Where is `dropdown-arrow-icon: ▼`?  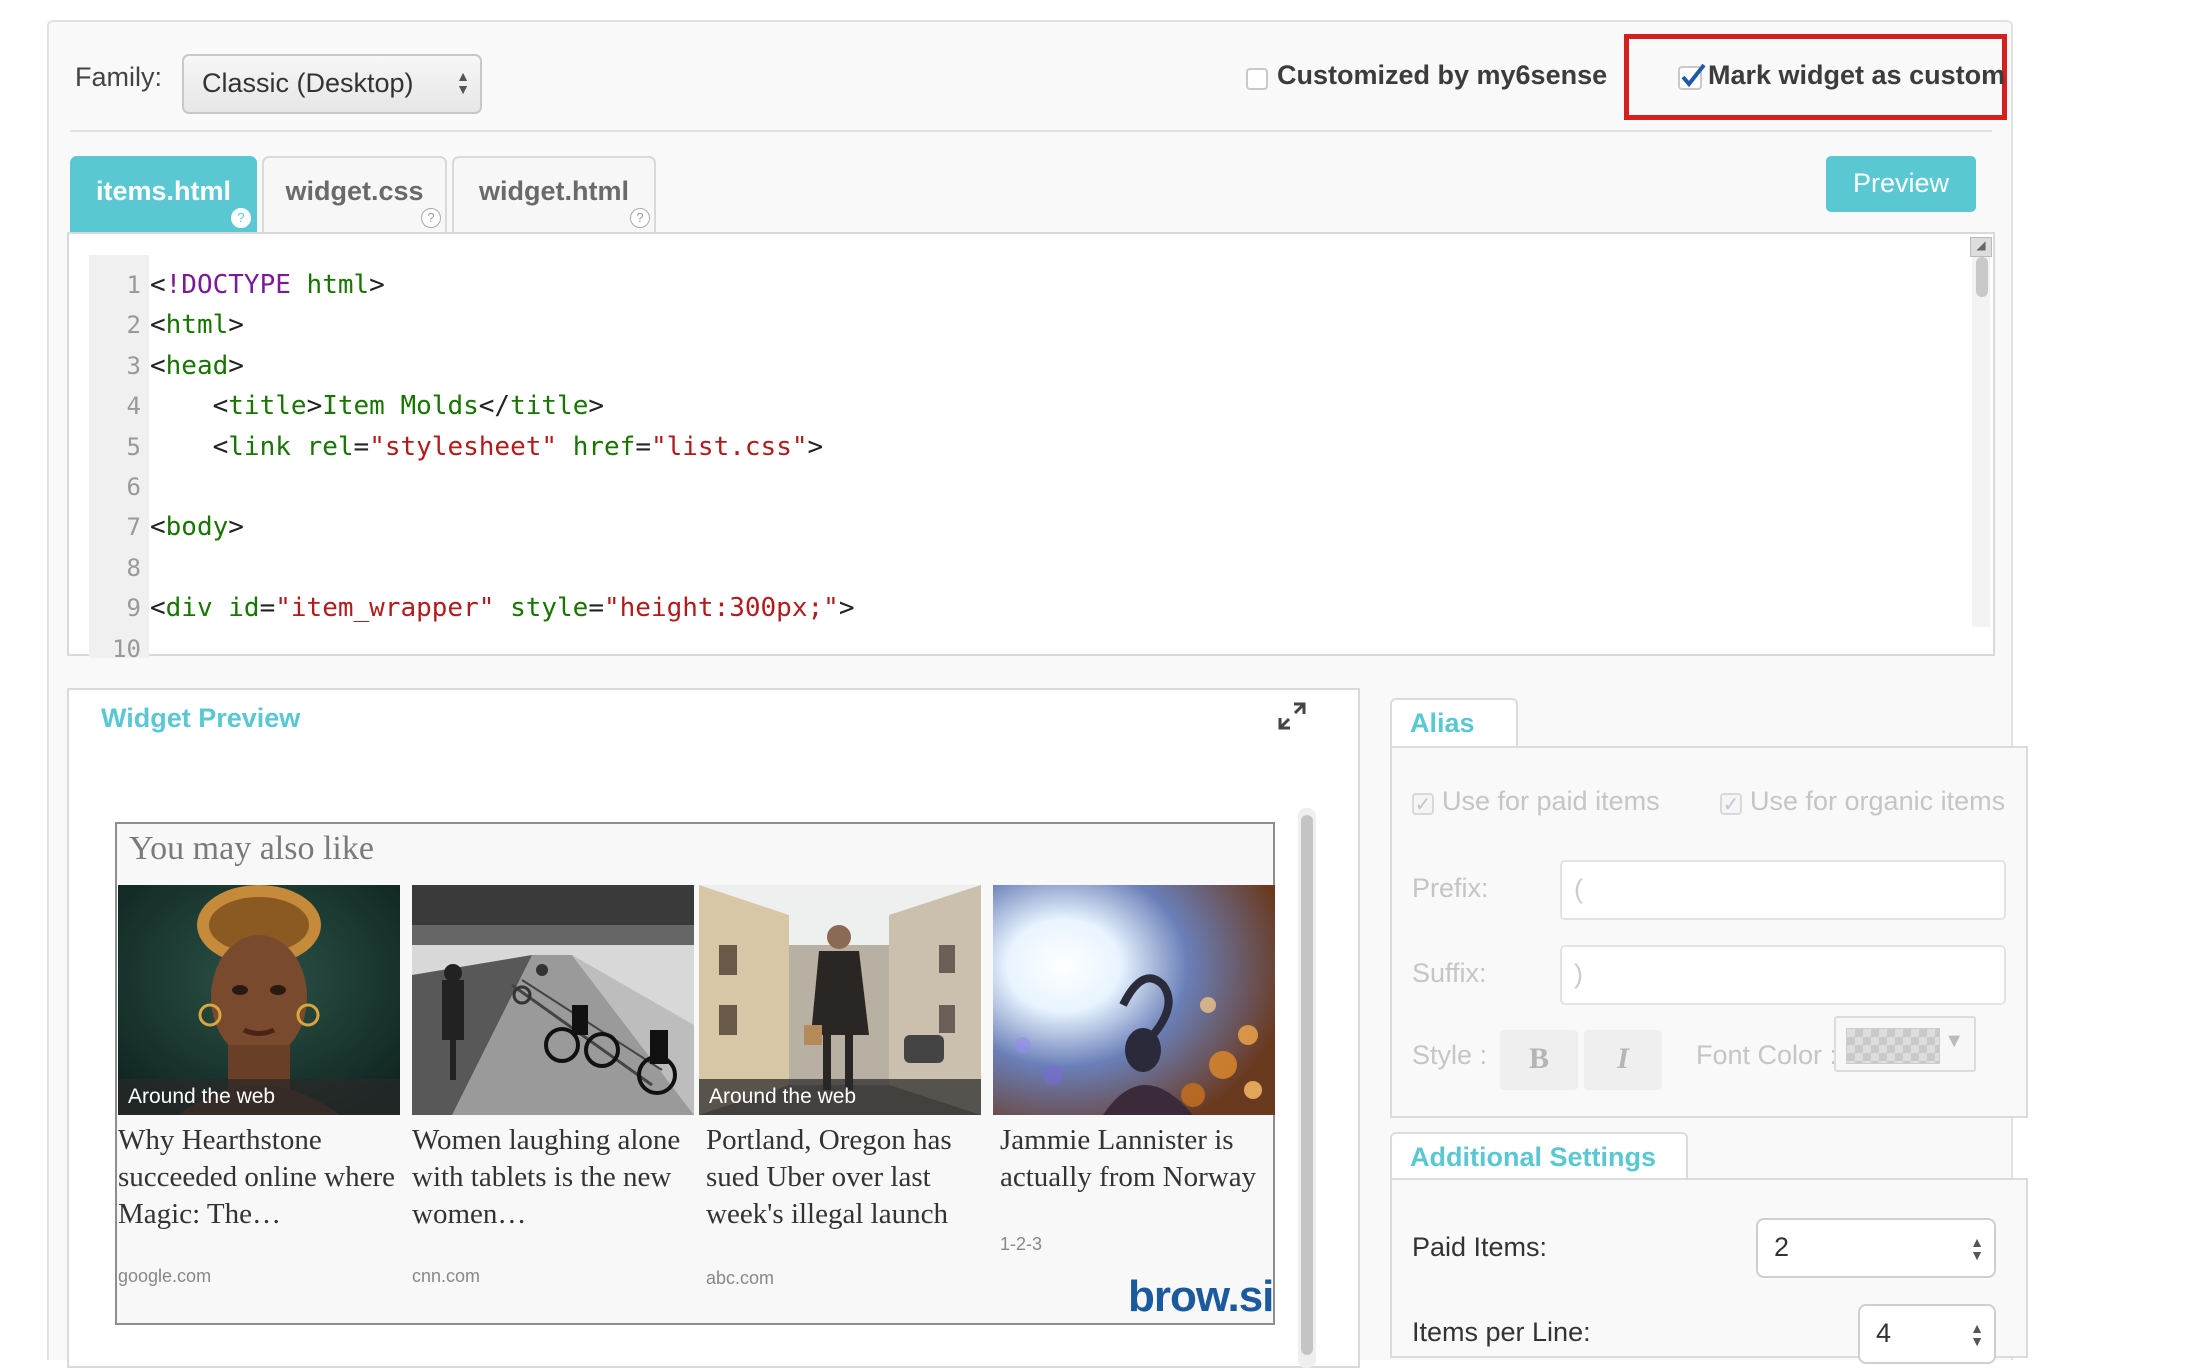 dropdown-arrow-icon: ▼ is located at coordinates (1954, 1041).